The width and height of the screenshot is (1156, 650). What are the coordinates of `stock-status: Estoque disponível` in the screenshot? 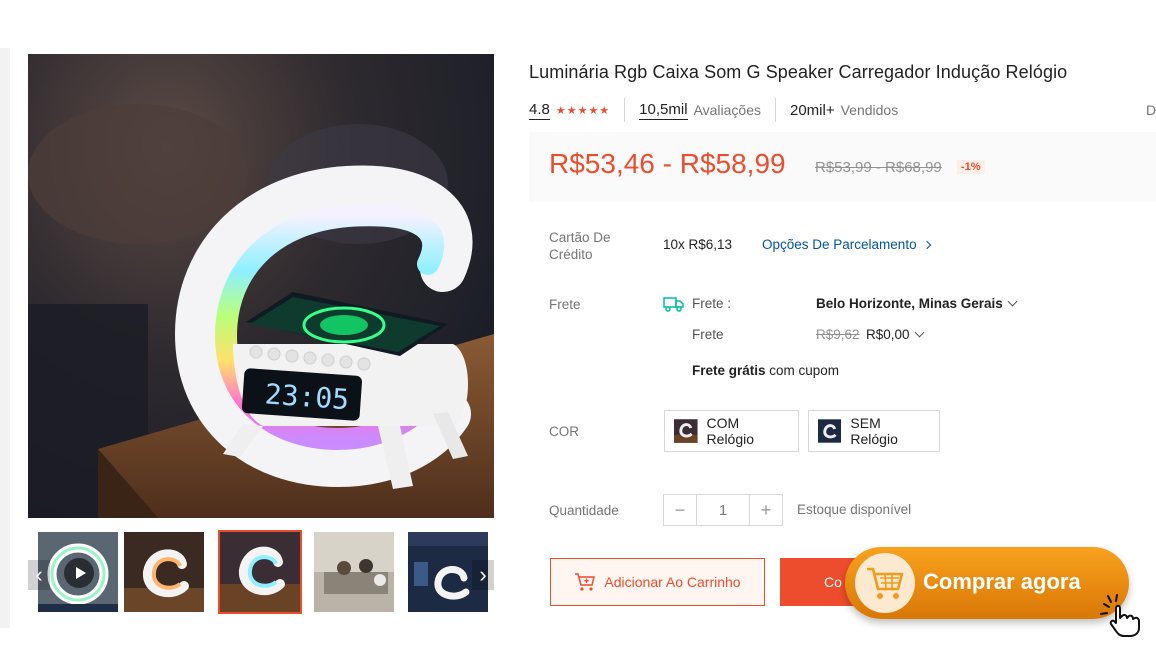 It's located at (854, 509).